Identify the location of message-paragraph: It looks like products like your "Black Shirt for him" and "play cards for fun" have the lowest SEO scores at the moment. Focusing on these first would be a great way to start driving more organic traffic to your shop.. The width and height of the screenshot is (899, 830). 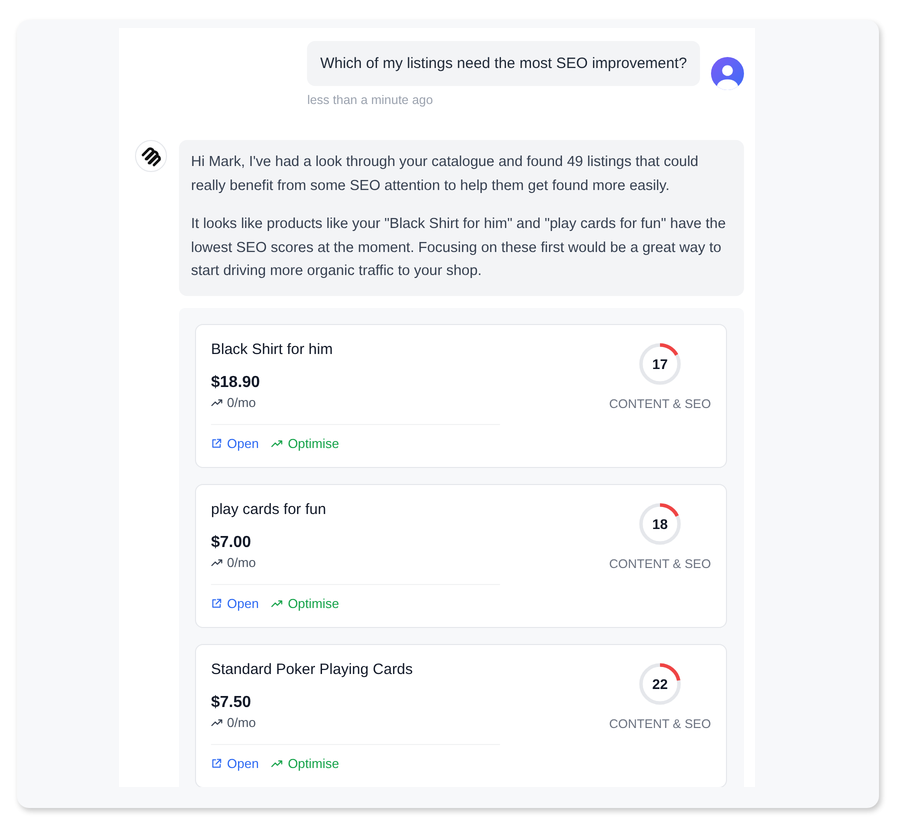
(459, 248).